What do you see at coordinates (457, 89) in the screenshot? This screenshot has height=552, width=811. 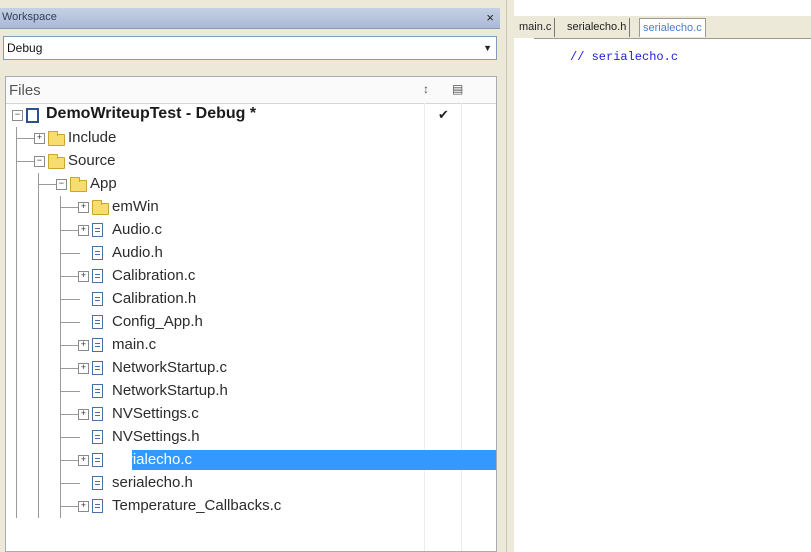 I see `options-icon: ▤` at bounding box center [457, 89].